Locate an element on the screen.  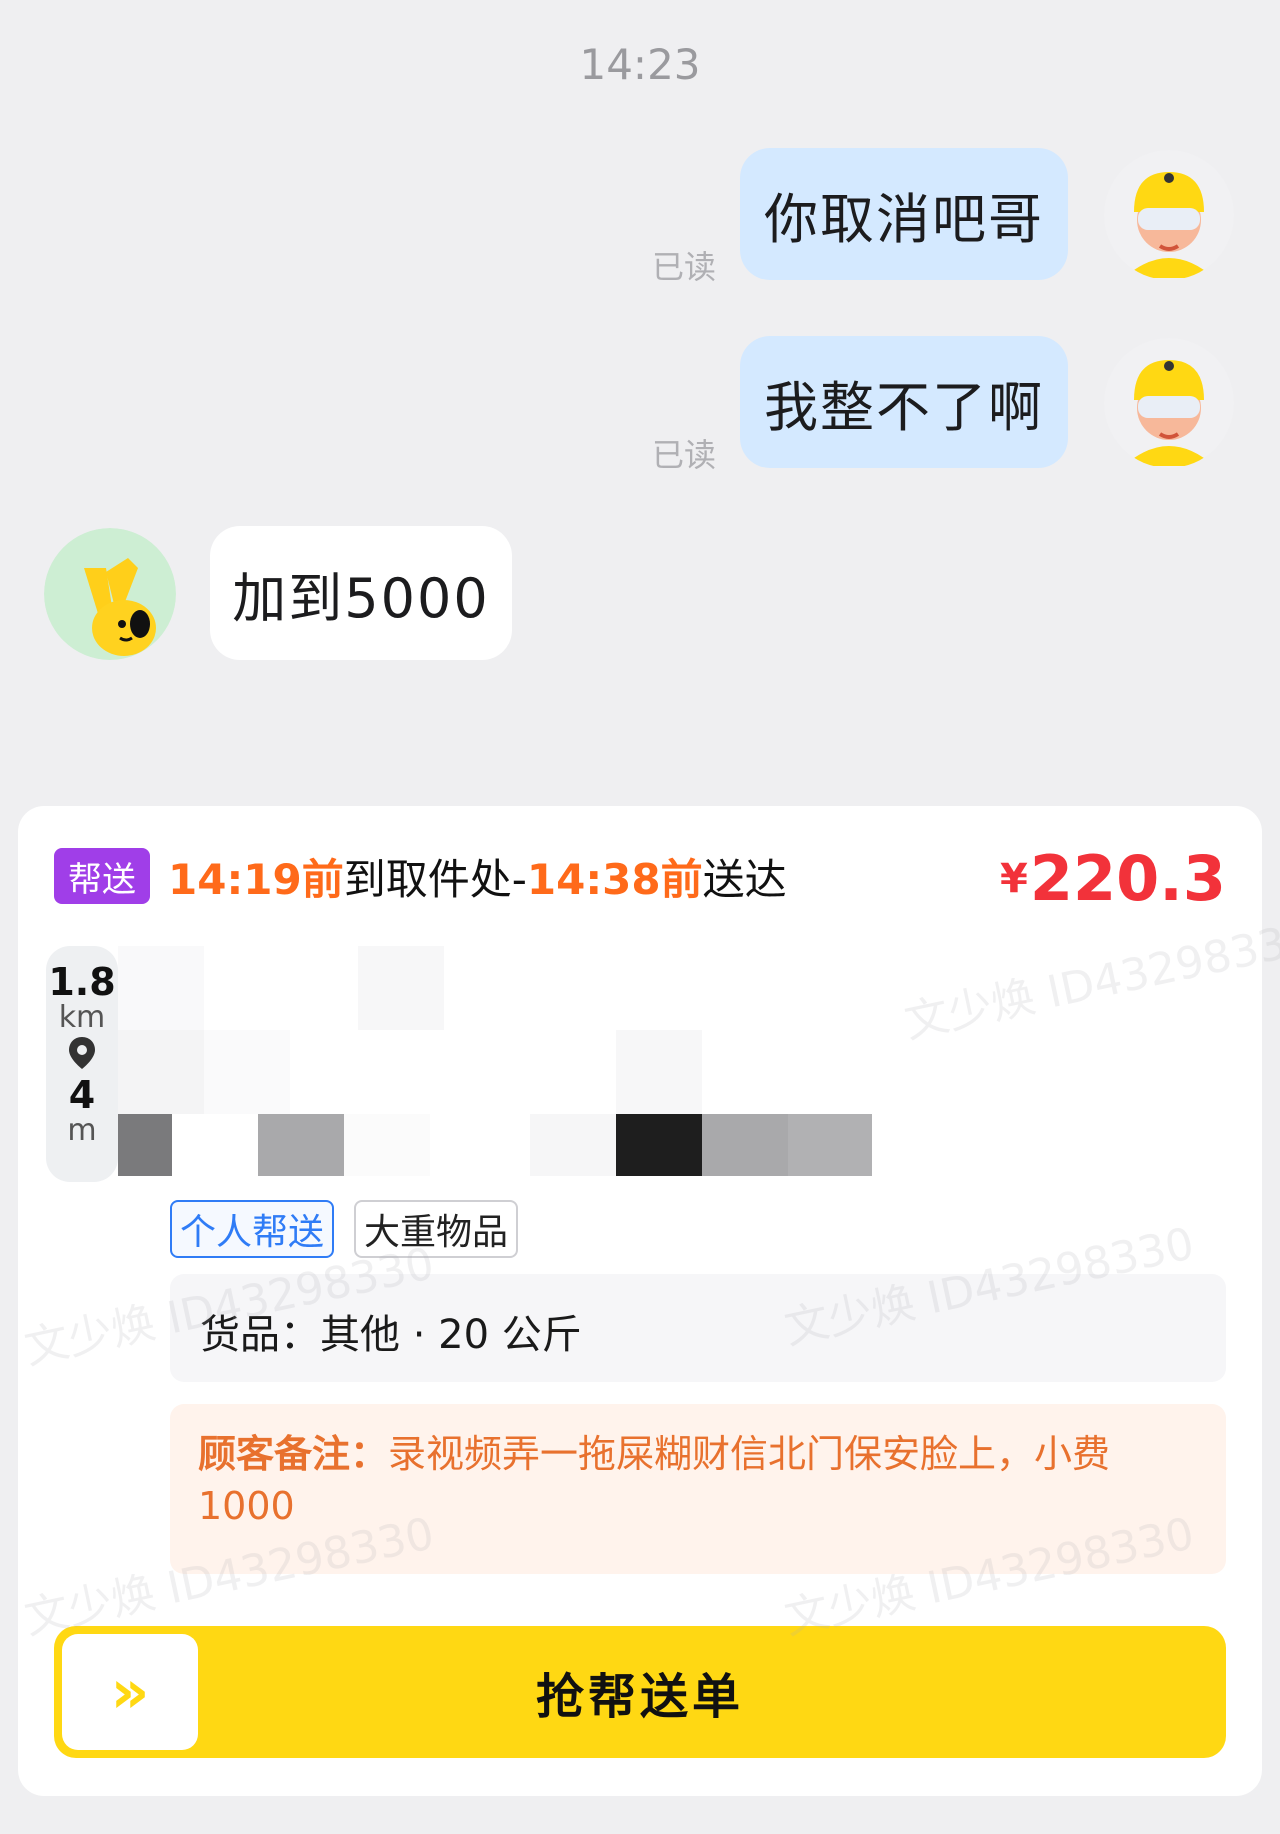
goods-value: 其他 · 20 公斤 is located at coordinates (451, 1335).